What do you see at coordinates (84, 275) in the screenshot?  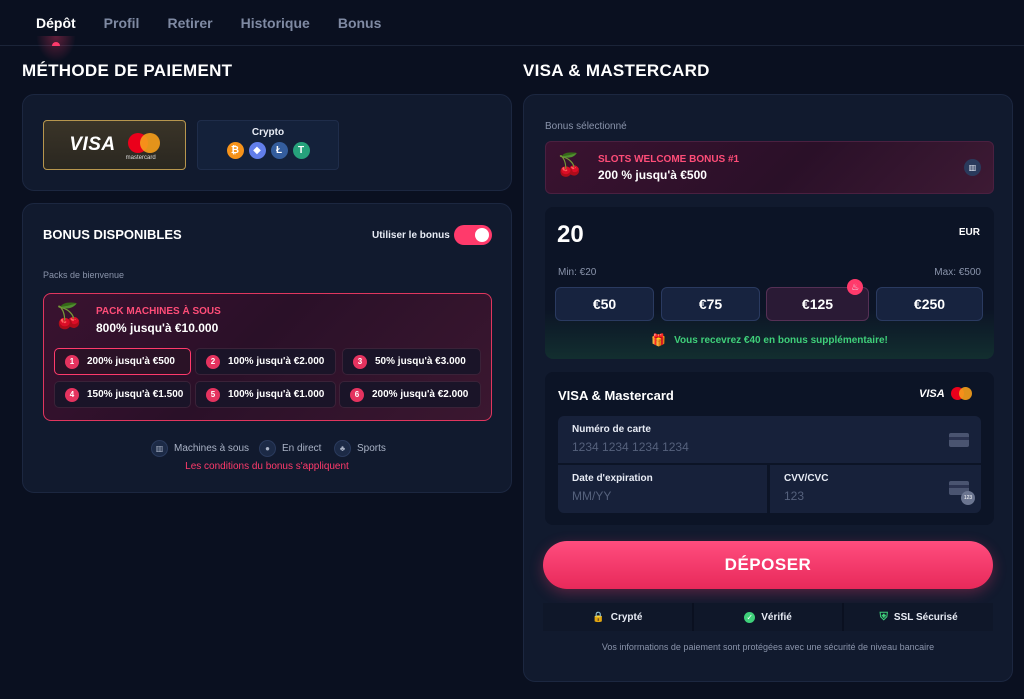 I see `welcome-packs-label: Packs de bienvenue` at bounding box center [84, 275].